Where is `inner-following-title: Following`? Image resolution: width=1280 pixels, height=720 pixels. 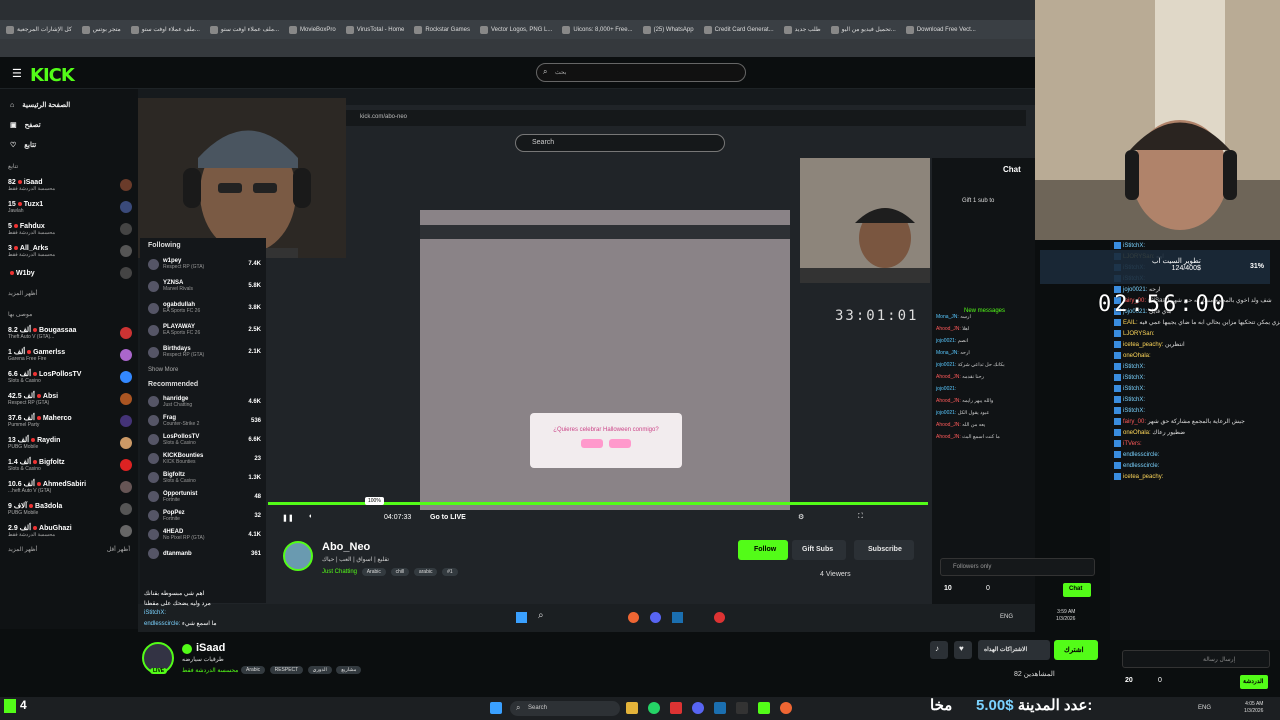
inner-following-title: Following is located at coordinates (164, 245).